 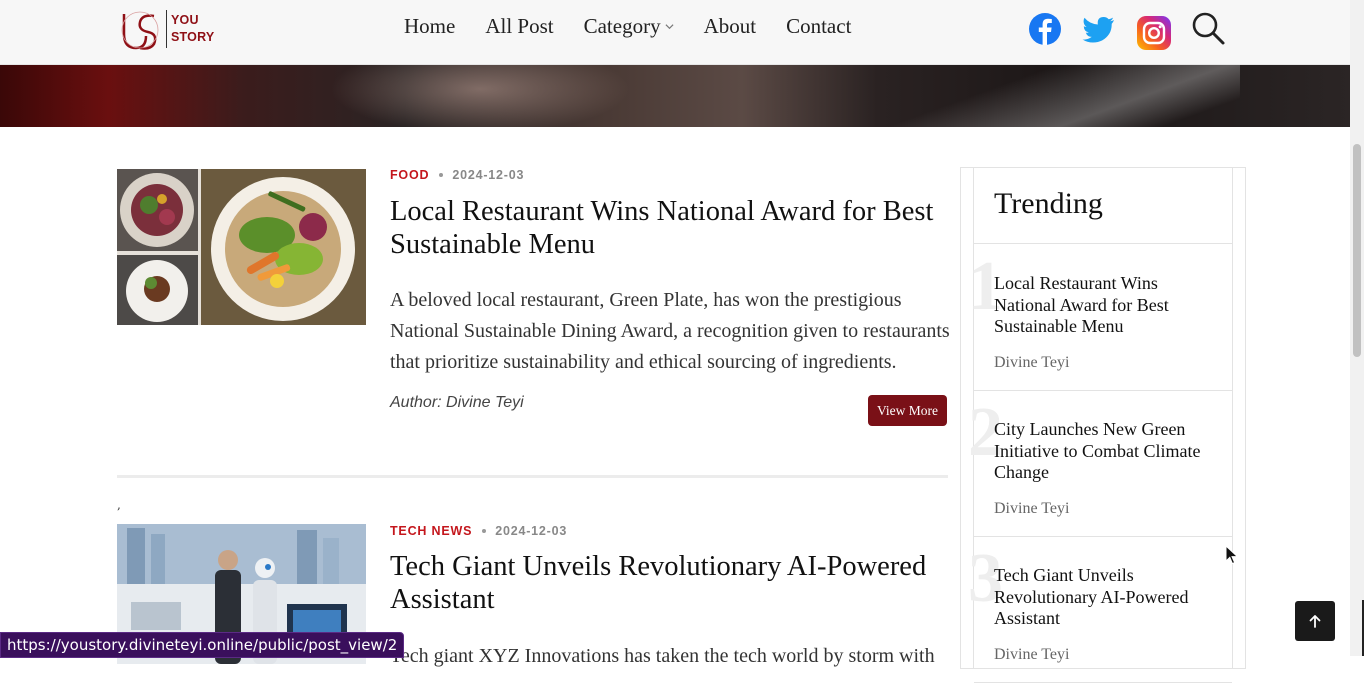 I want to click on nav-all-post: All Post, so click(x=519, y=26).